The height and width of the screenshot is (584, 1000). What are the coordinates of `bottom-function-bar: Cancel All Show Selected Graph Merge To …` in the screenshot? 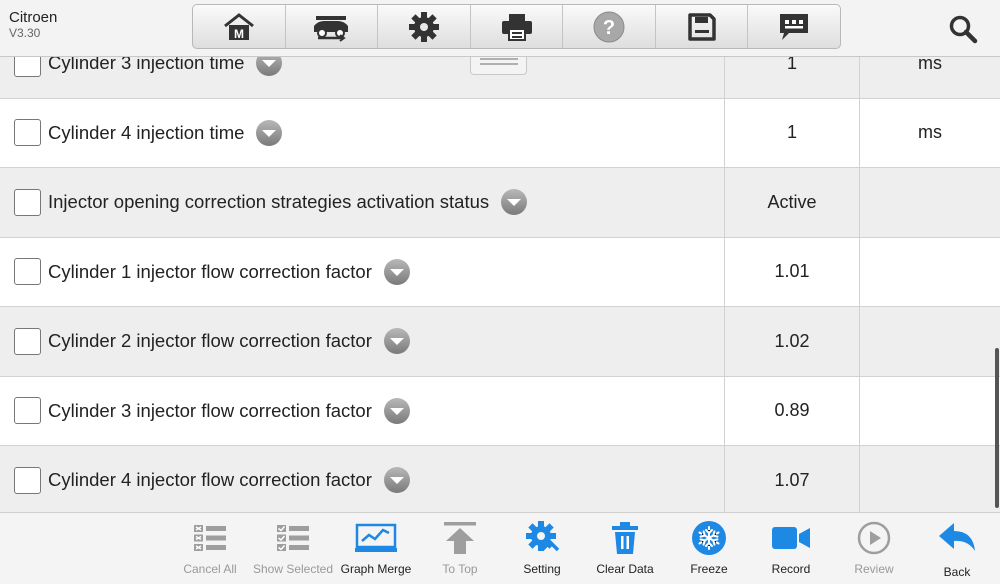 It's located at (500, 548).